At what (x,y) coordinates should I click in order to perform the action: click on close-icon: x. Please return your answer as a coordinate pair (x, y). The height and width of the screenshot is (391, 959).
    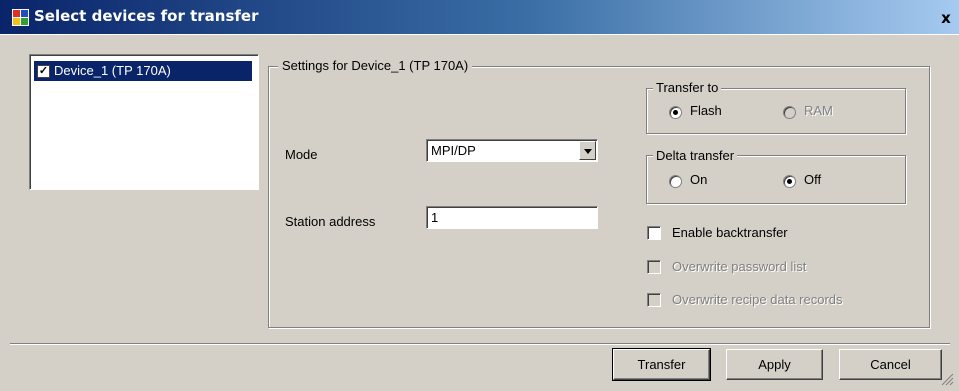
    Looking at the image, I should click on (946, 18).